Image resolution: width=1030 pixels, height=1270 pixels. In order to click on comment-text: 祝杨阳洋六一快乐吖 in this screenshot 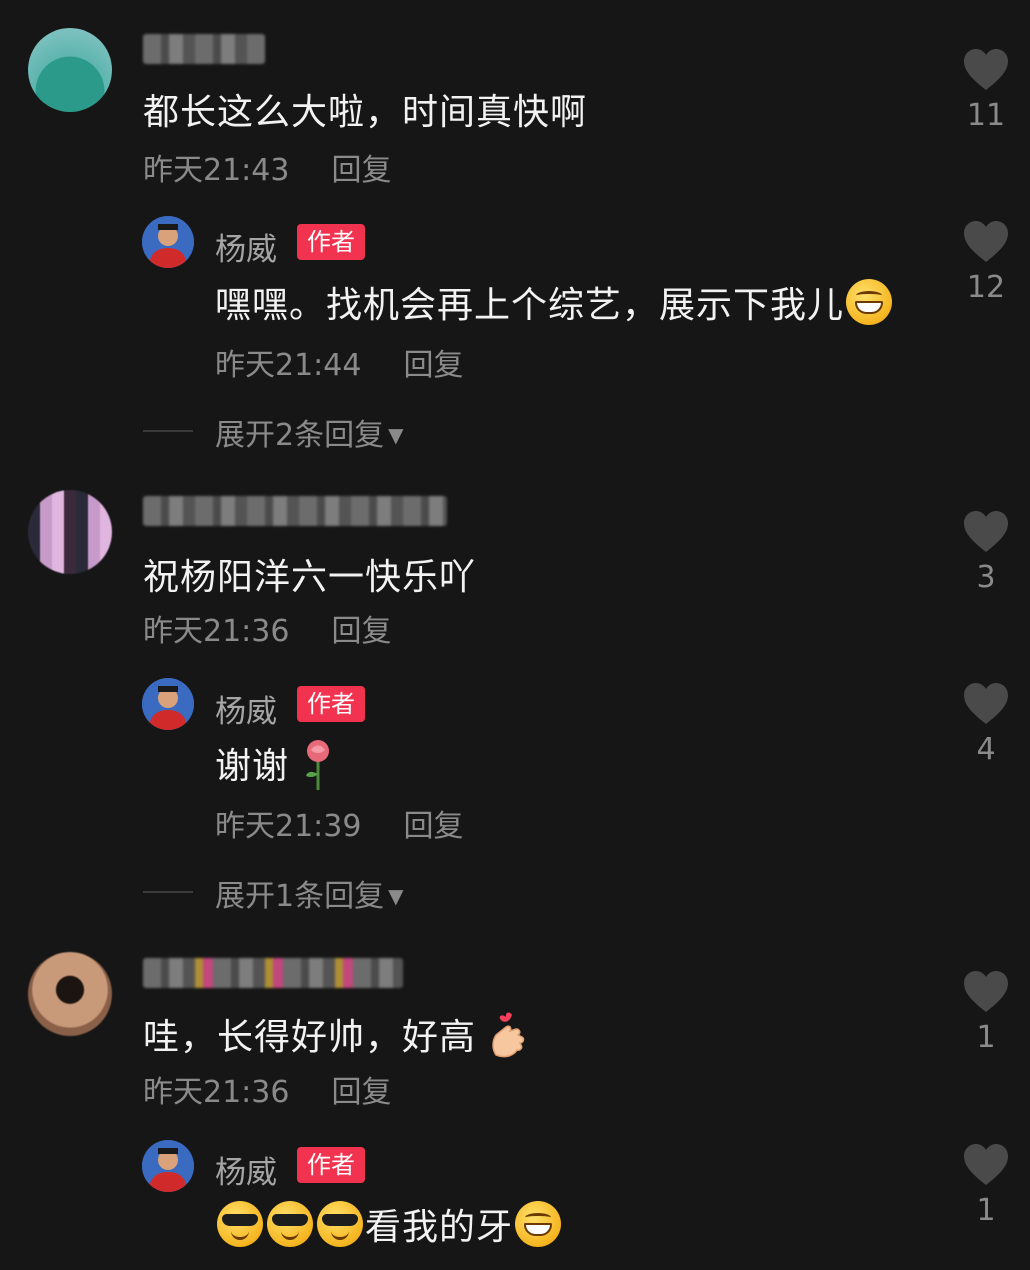, I will do `click(310, 577)`.